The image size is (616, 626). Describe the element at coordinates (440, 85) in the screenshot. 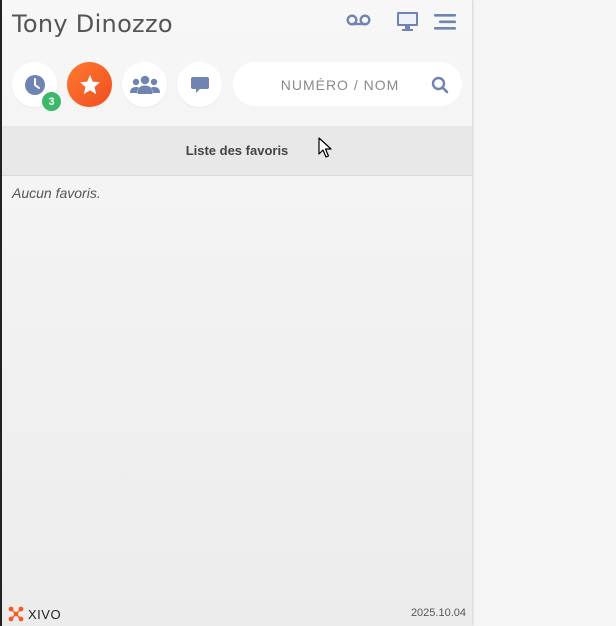

I see `search-icon` at that location.